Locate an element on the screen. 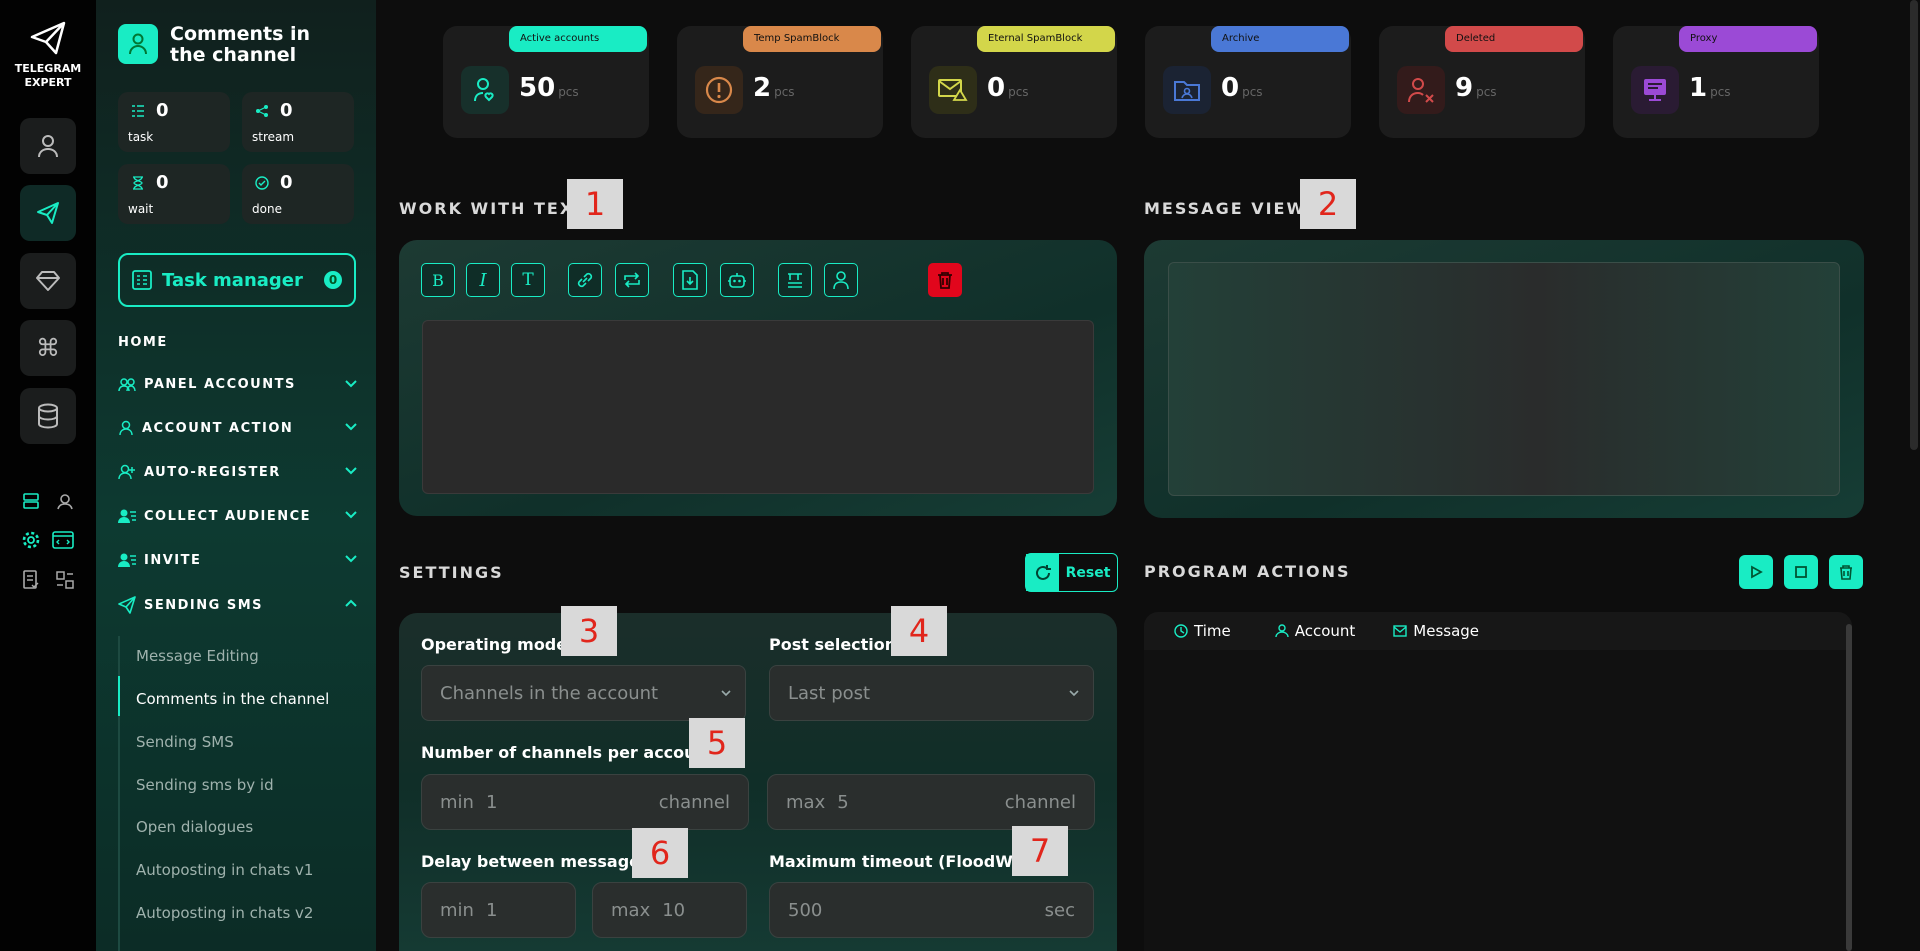 This screenshot has height=951, width=1920. delay-max-input: max 10 is located at coordinates (669, 910).